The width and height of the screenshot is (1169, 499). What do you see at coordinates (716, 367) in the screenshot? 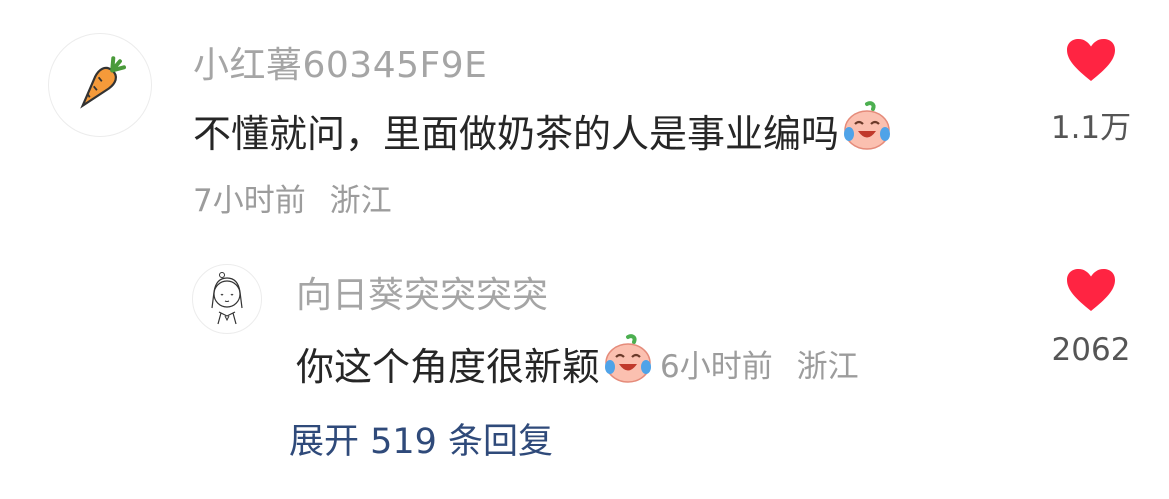
I see `reply-time: 6小时前` at bounding box center [716, 367].